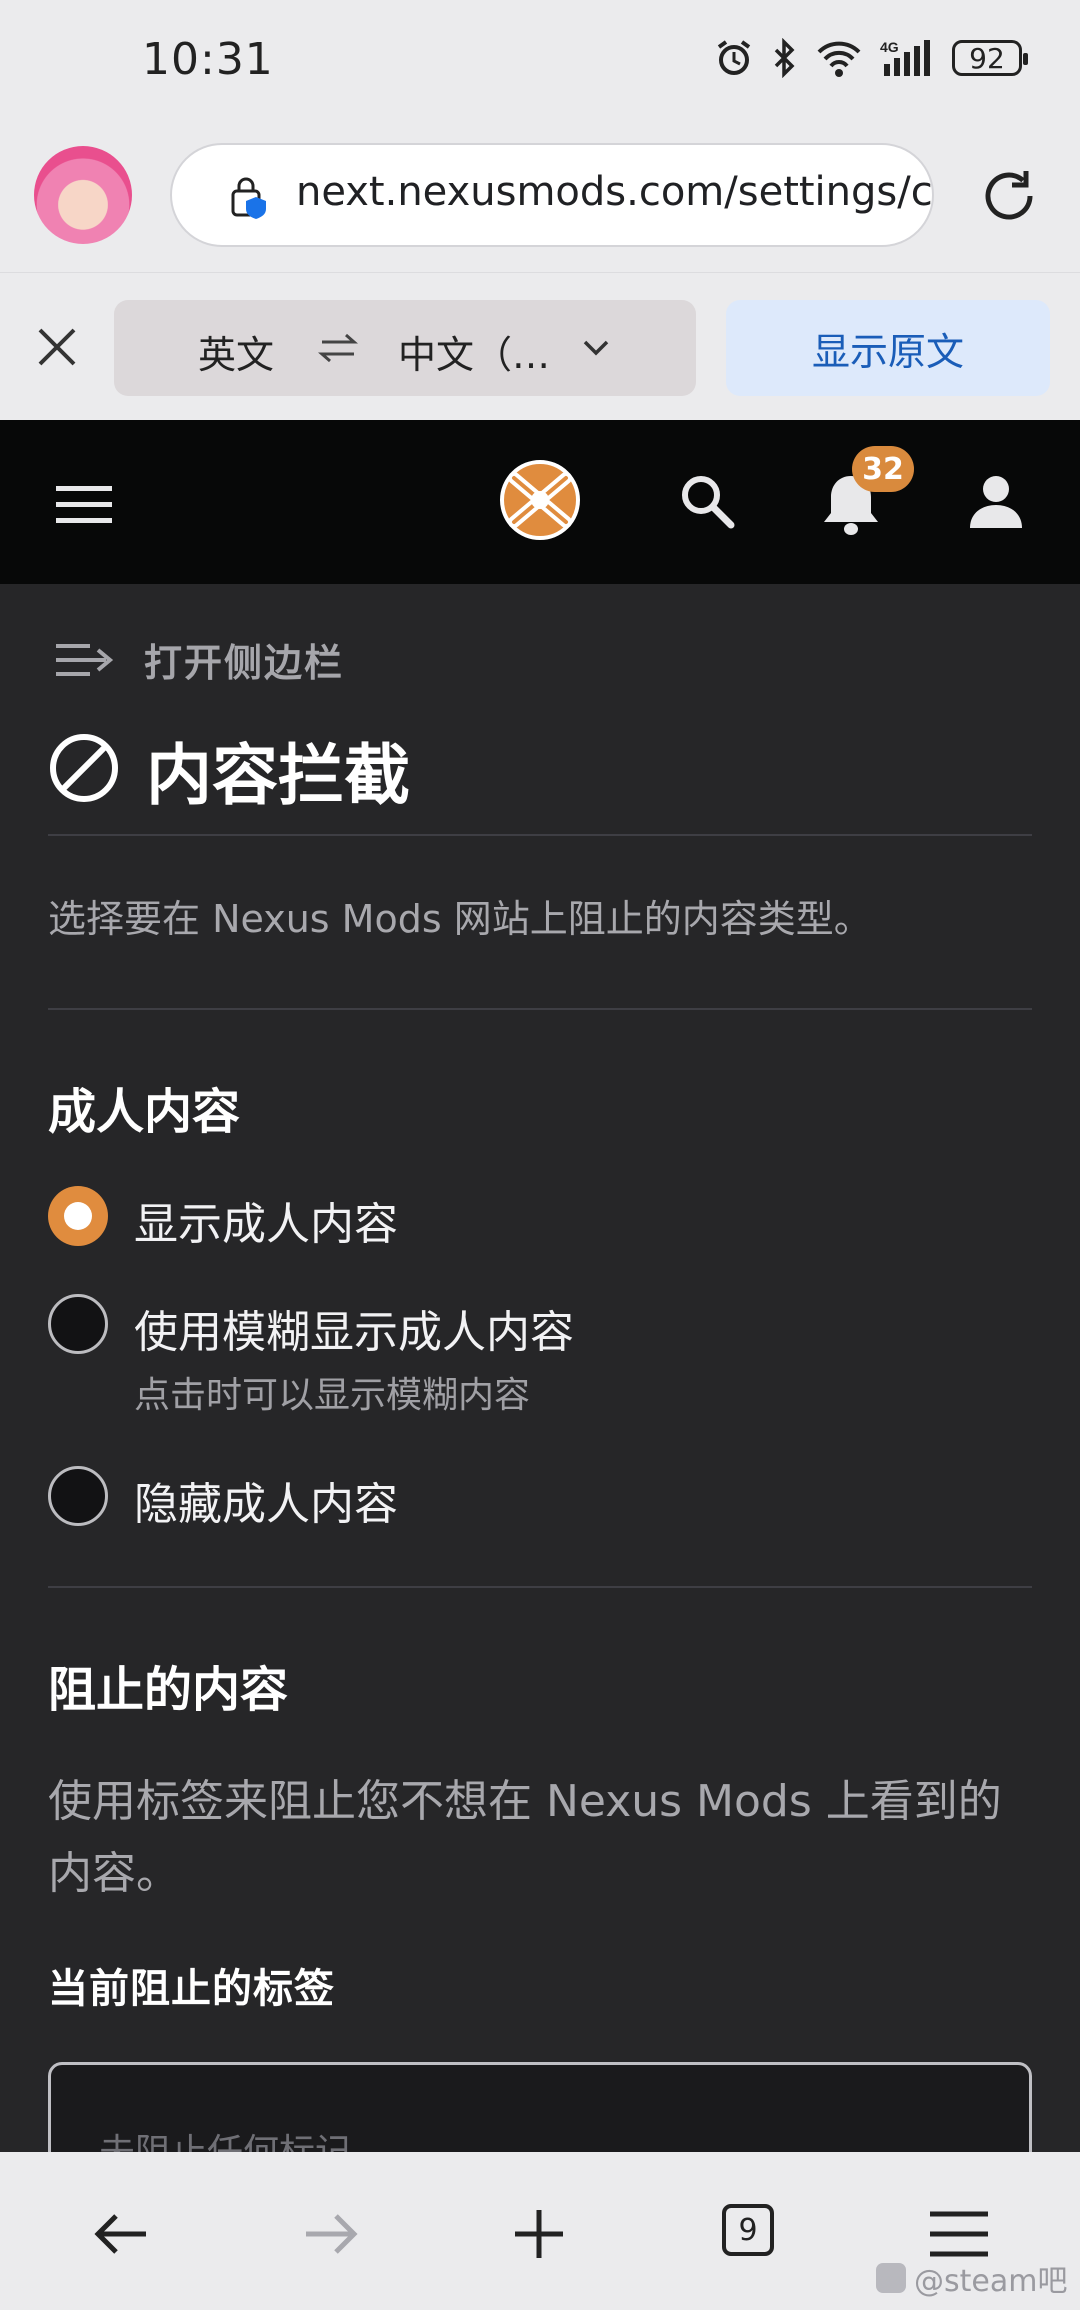 Image resolution: width=1080 pixels, height=2310 pixels. Describe the element at coordinates (266, 1500) in the screenshot. I see `option-label-hide-adult: 隐藏成人内容` at that location.